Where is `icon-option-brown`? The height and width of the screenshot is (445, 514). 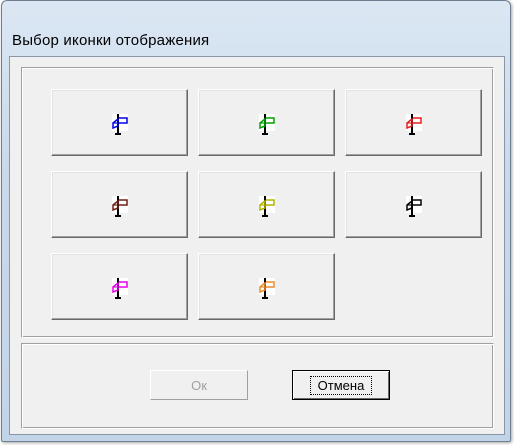
icon-option-brown is located at coordinates (119, 204).